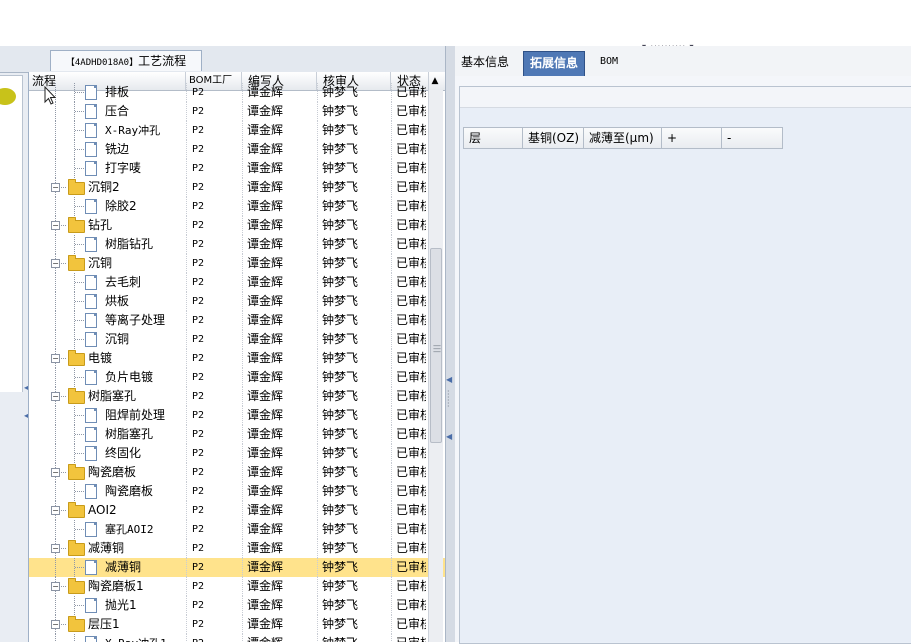  What do you see at coordinates (448, 399) in the screenshot?
I see `splitter-grip-icon: · · · · · ·` at bounding box center [448, 399].